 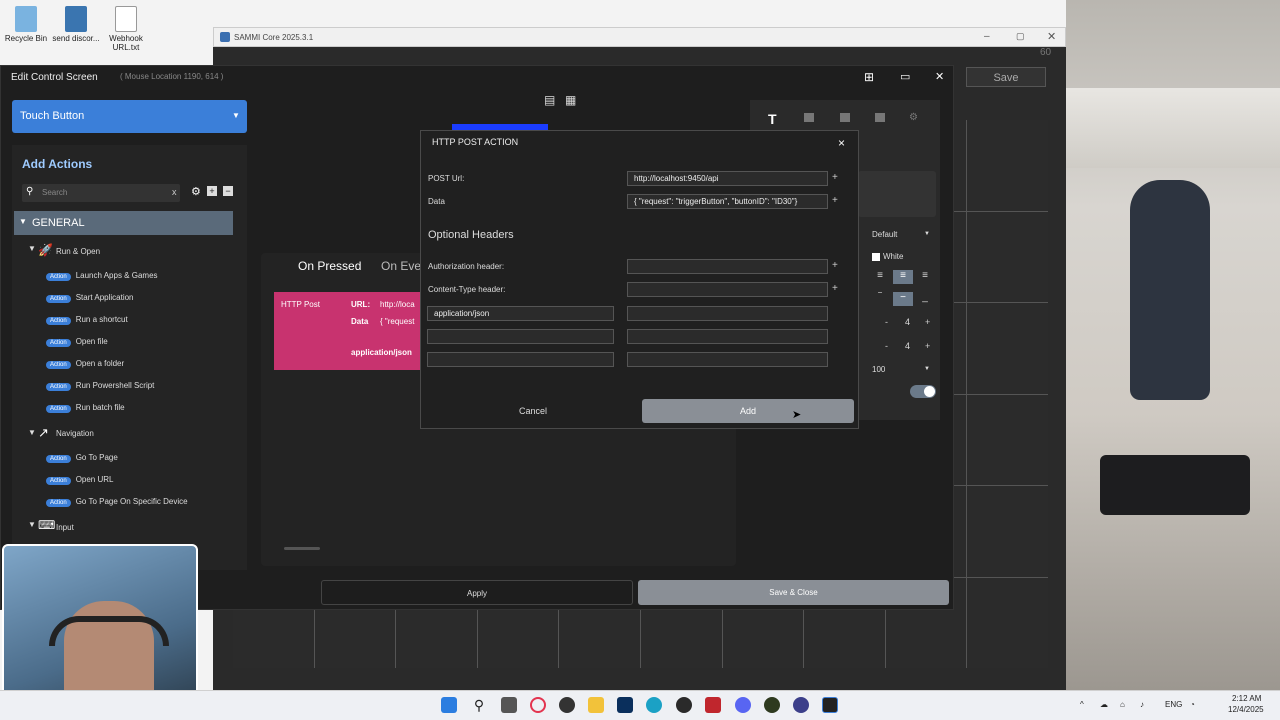 What do you see at coordinates (77, 342) in the screenshot?
I see `action-open-file: Action Open file` at bounding box center [77, 342].